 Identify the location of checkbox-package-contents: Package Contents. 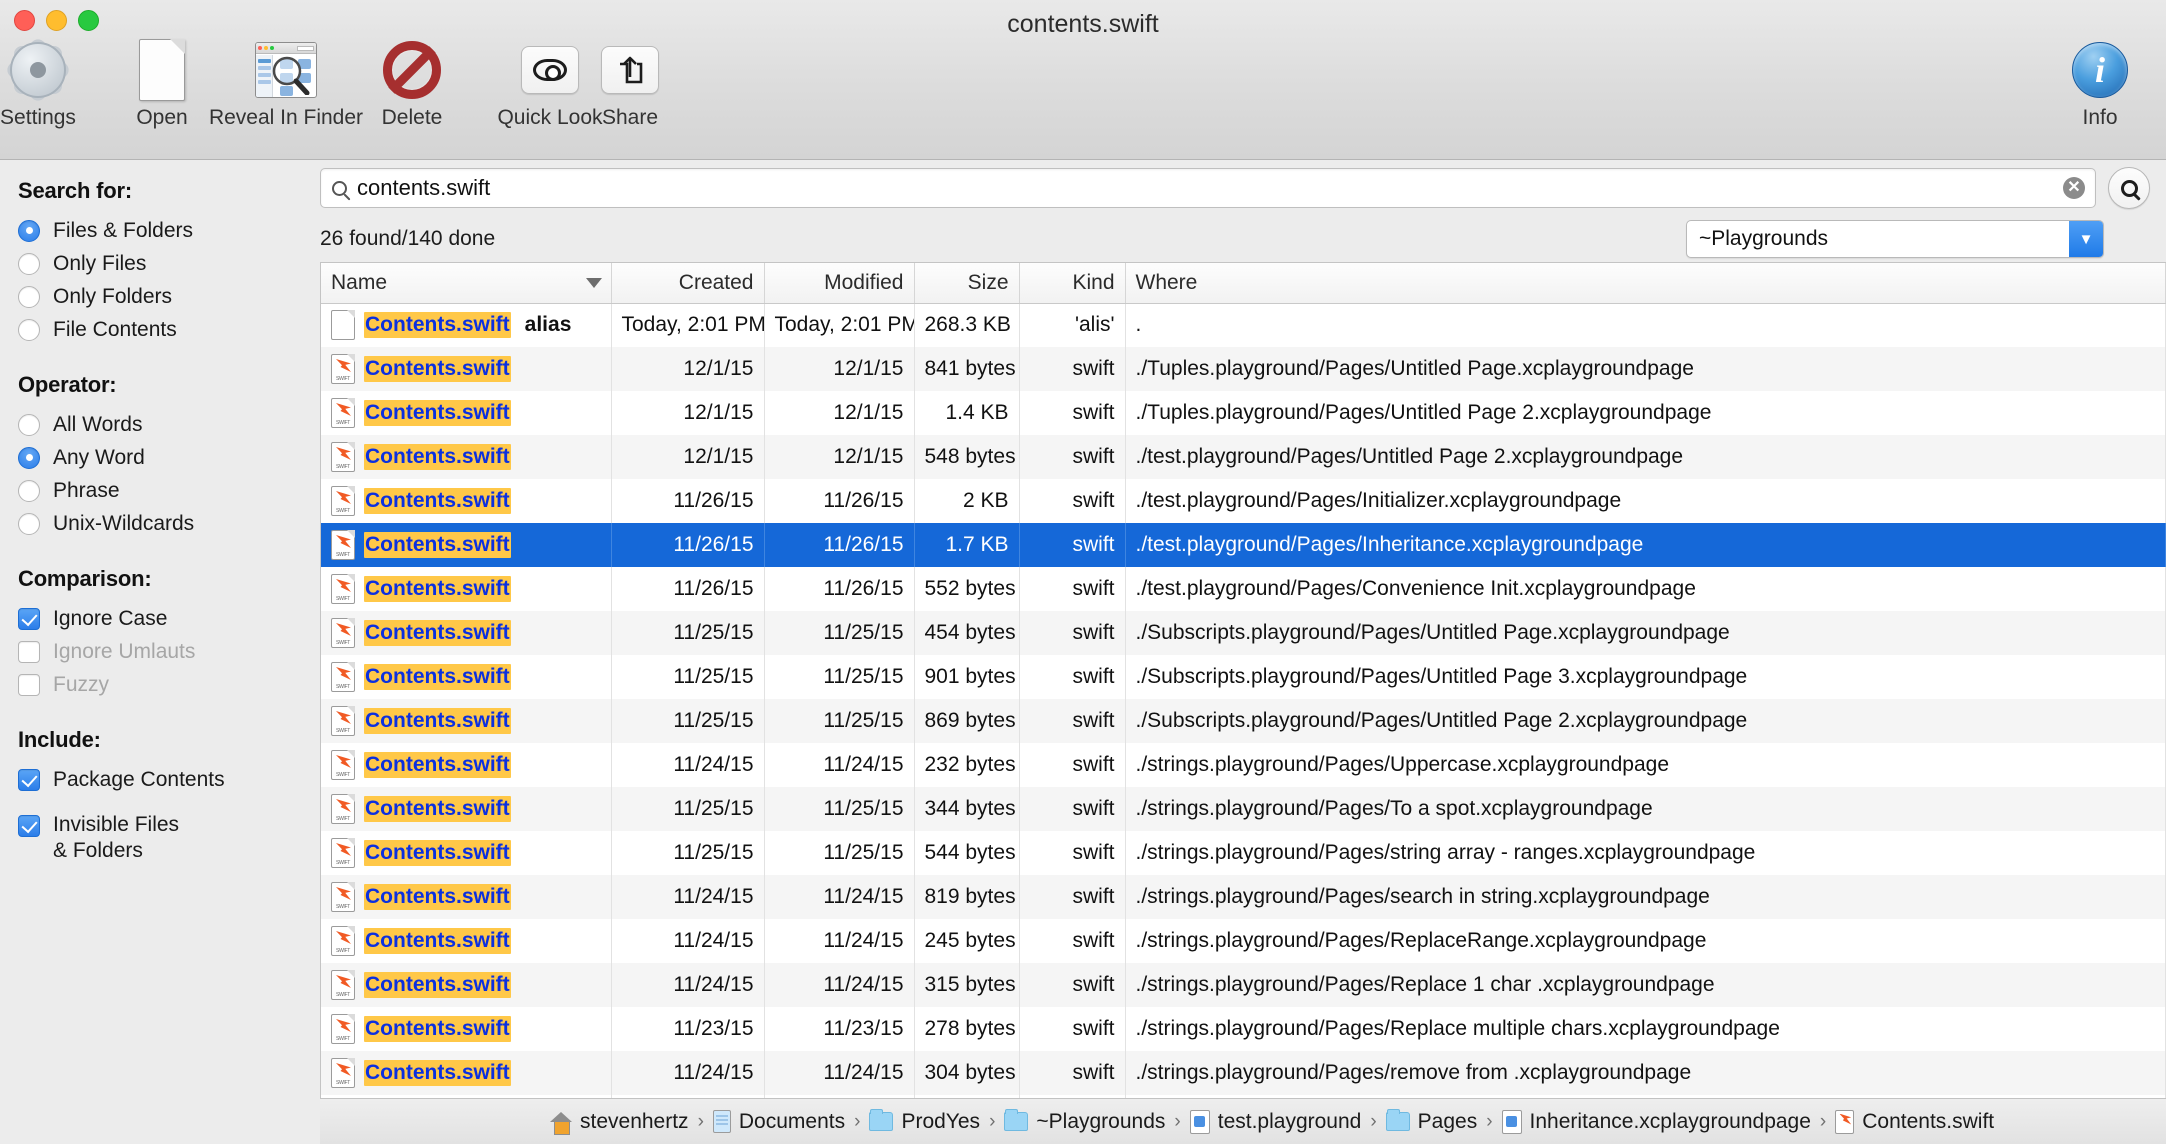
(169, 779).